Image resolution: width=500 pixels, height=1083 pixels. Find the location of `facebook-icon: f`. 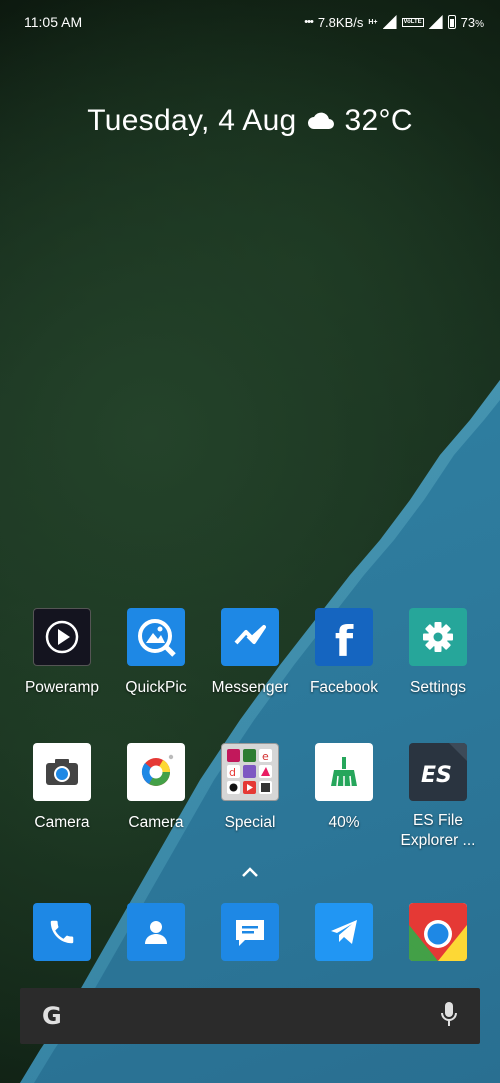

facebook-icon: f is located at coordinates (344, 637).